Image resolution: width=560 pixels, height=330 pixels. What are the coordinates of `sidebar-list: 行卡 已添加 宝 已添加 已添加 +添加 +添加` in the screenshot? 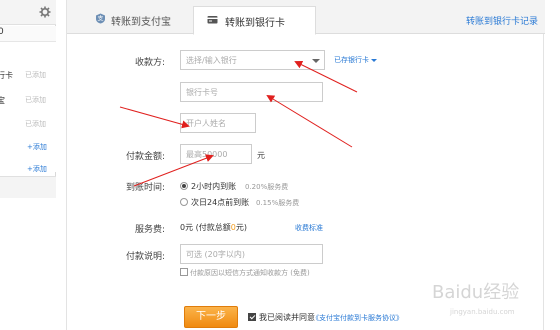 It's located at (28, 108).